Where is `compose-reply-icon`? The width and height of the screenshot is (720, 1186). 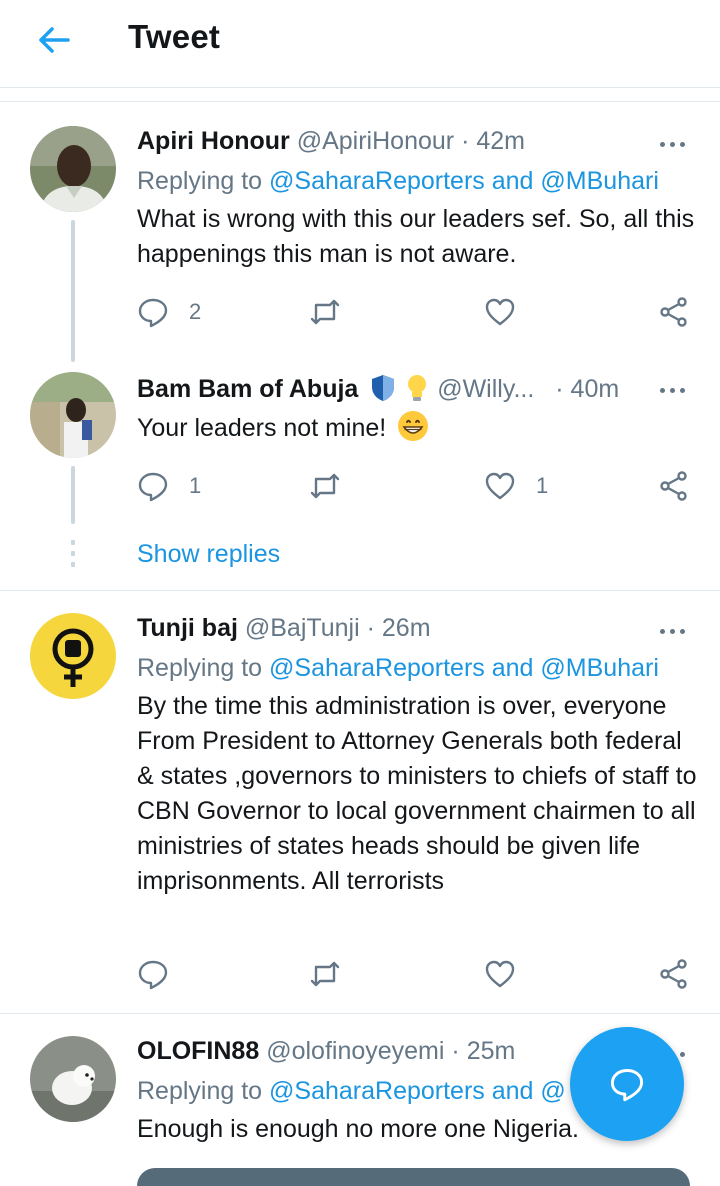 compose-reply-icon is located at coordinates (627, 1085).